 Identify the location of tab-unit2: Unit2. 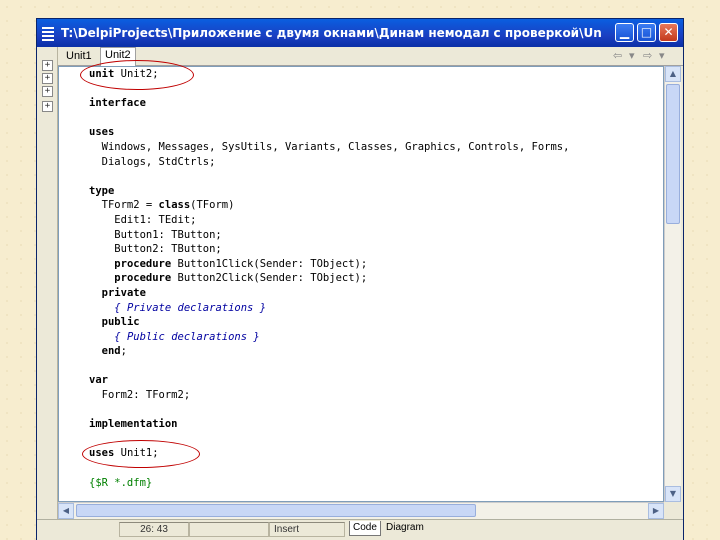
(118, 56).